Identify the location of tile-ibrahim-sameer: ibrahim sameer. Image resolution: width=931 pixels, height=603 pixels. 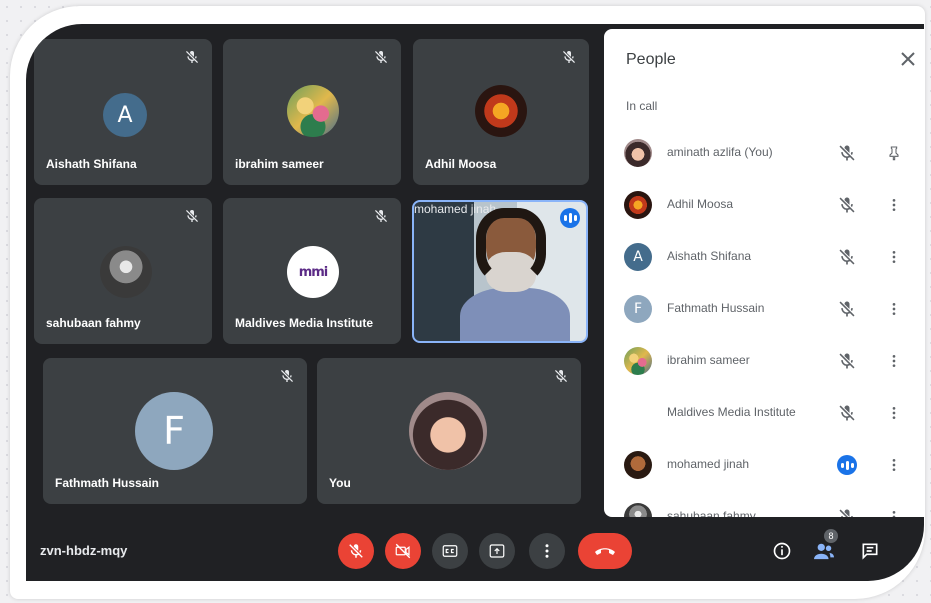
(312, 112).